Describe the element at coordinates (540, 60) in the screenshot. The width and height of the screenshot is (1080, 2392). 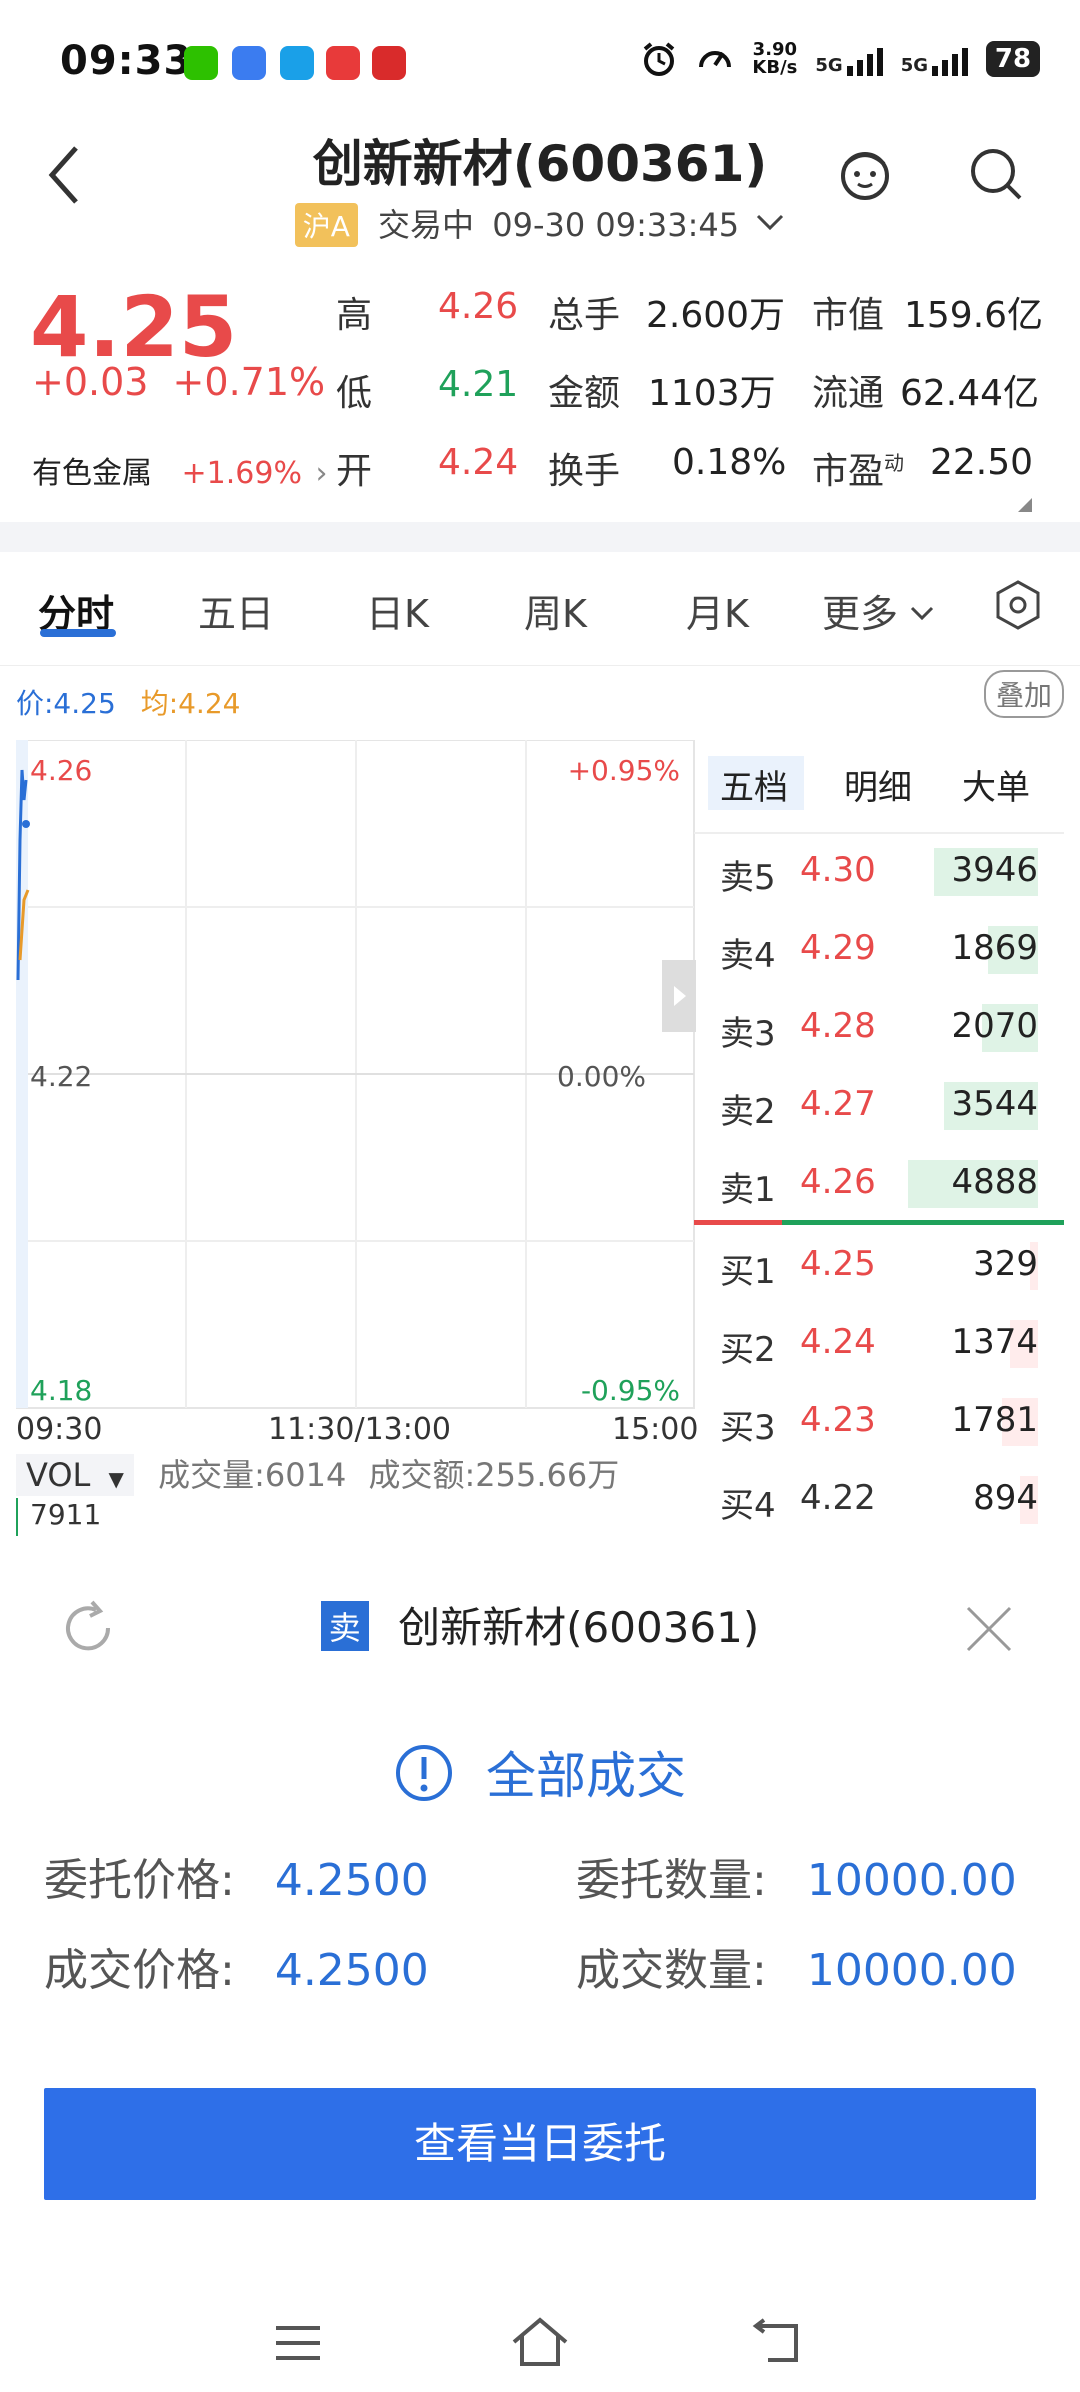
I see `status-bar: 09:33 3.90 KB/s 5G 5G 78` at that location.